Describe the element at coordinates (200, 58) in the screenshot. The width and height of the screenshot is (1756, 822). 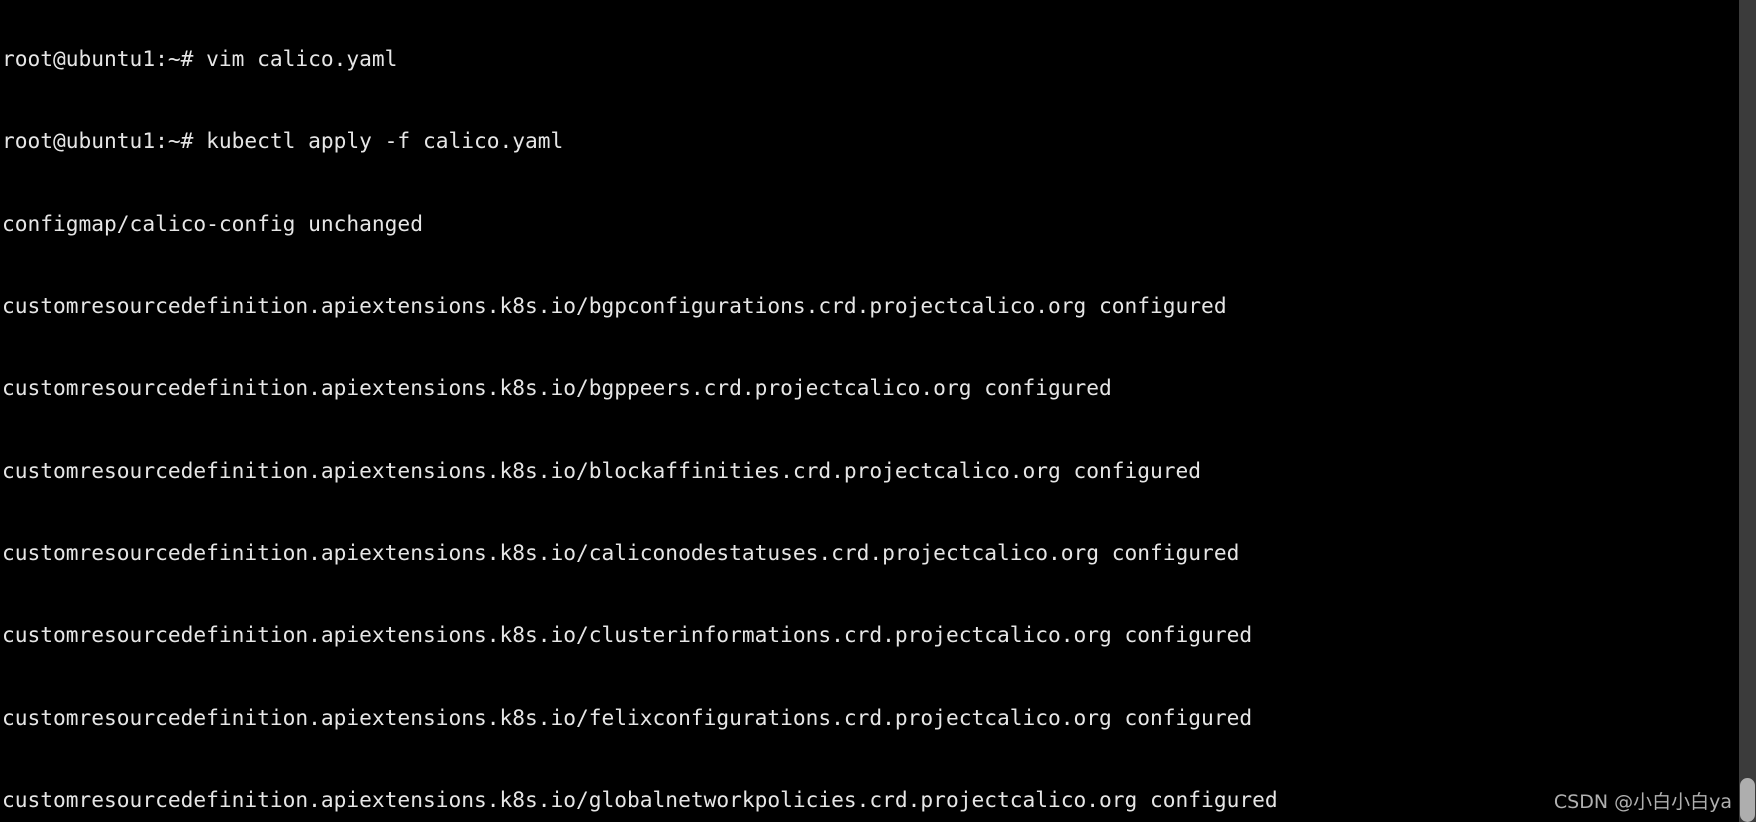
I see `terminal-line: root@ubuntu1:~# vim calico.yaml` at that location.